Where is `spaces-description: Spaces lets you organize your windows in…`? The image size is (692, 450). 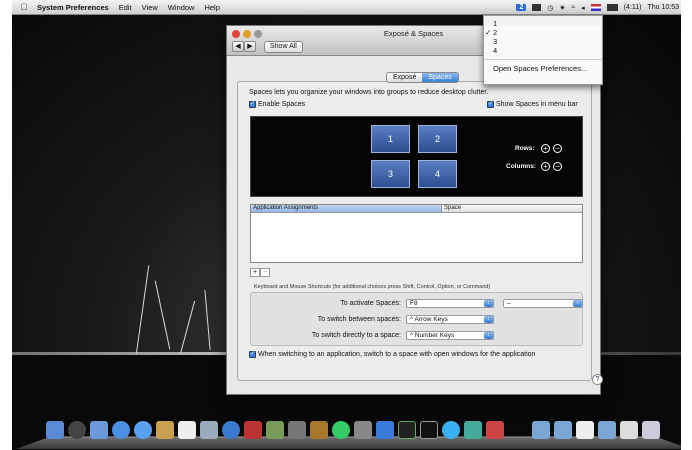 spaces-description: Spaces lets you organize your windows in… is located at coordinates (369, 92).